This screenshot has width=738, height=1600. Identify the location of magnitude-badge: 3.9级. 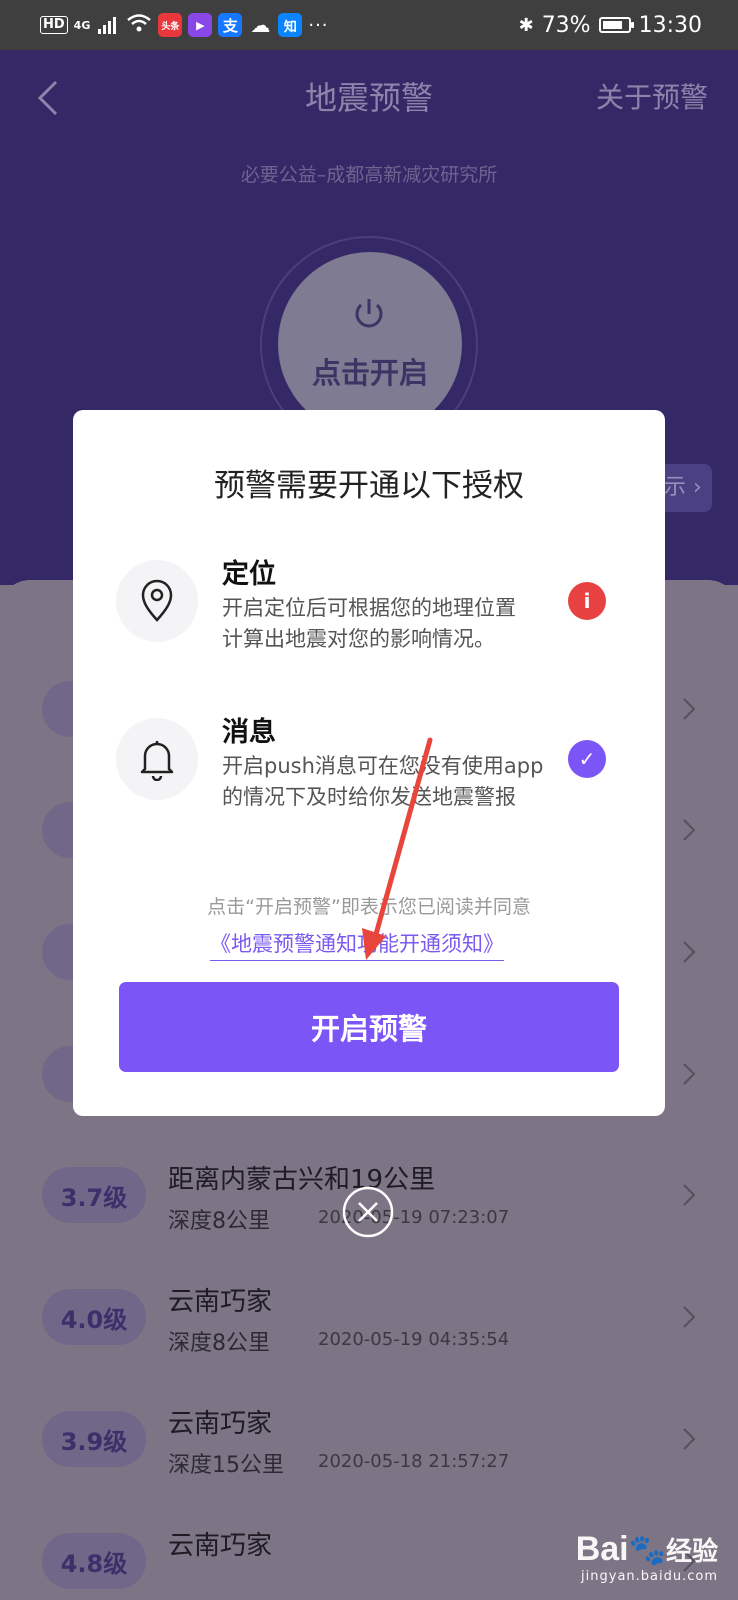
(94, 1439).